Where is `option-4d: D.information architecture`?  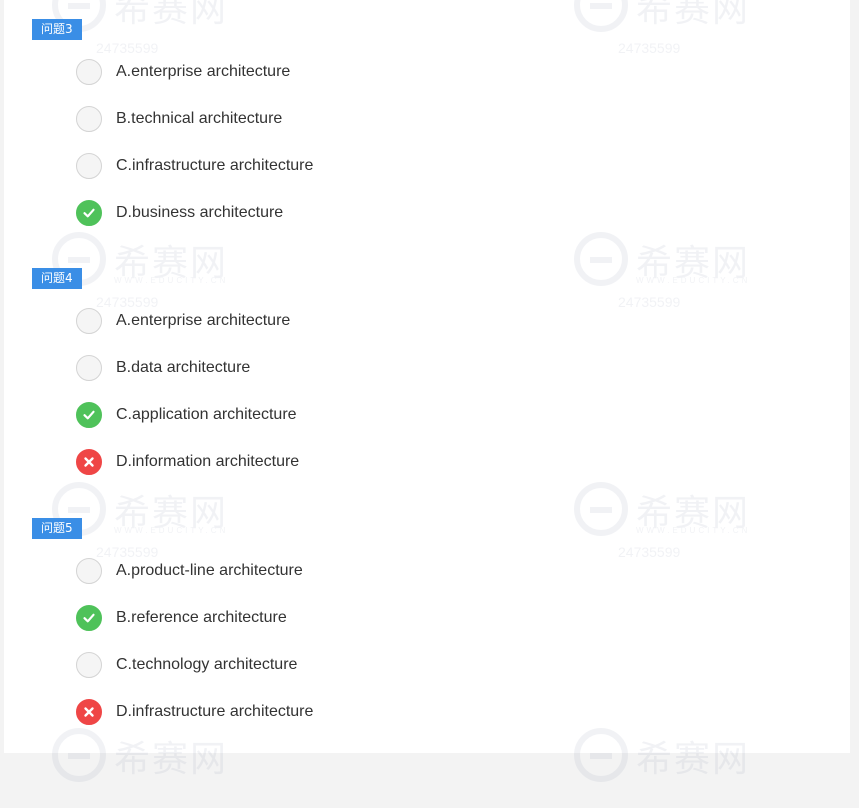
option-4d: D.information architecture is located at coordinates (187, 462).